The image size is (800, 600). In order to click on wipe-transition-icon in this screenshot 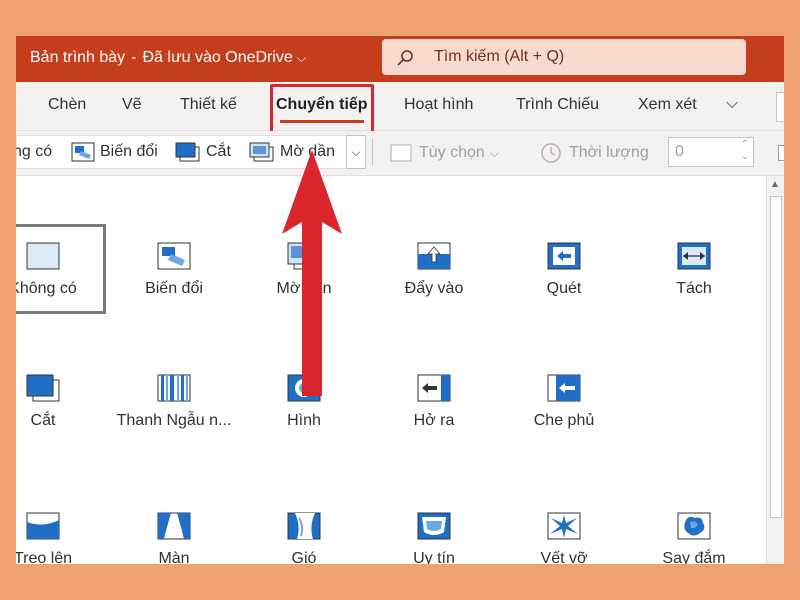, I will do `click(564, 256)`.